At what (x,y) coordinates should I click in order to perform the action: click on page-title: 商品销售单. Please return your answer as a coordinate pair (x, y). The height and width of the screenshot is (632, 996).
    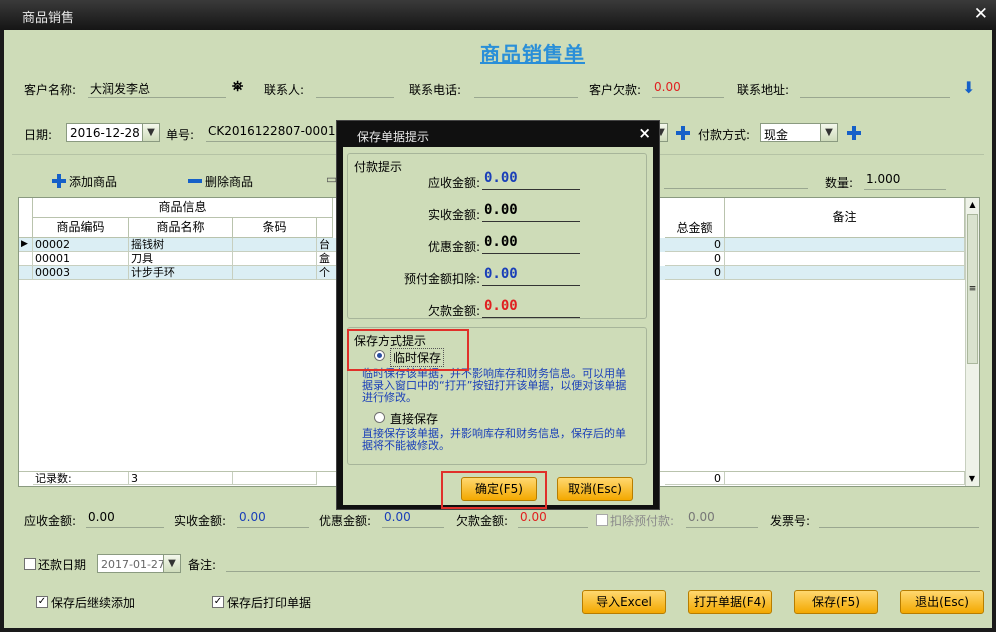
    Looking at the image, I should click on (532, 54).